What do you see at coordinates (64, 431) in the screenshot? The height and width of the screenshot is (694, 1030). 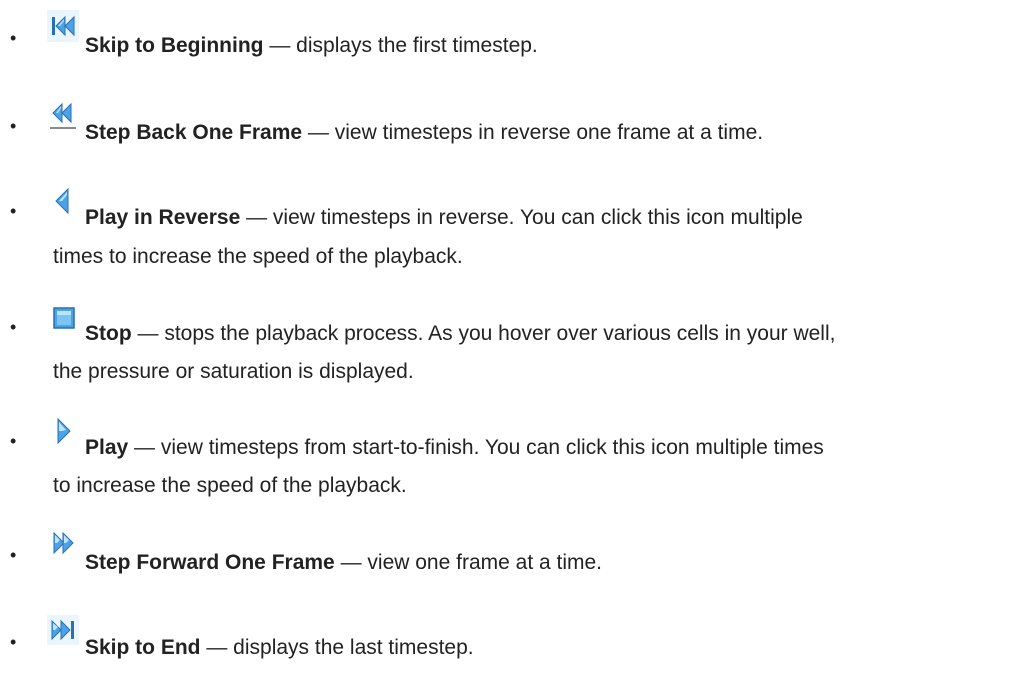 I see `play-icon` at bounding box center [64, 431].